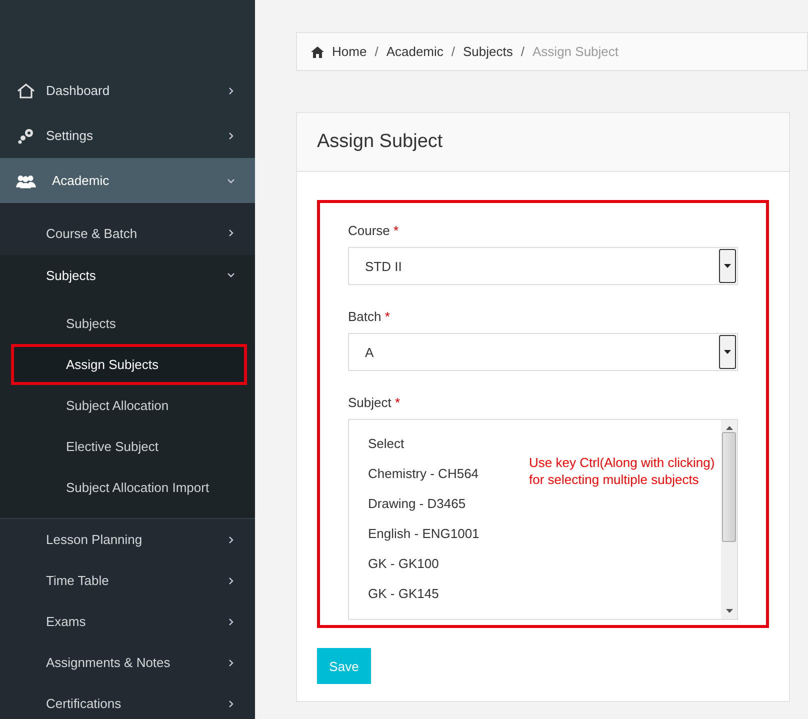 This screenshot has width=808, height=719. Describe the element at coordinates (127, 323) in the screenshot. I see `sidebar-subitem: Subjects` at that location.